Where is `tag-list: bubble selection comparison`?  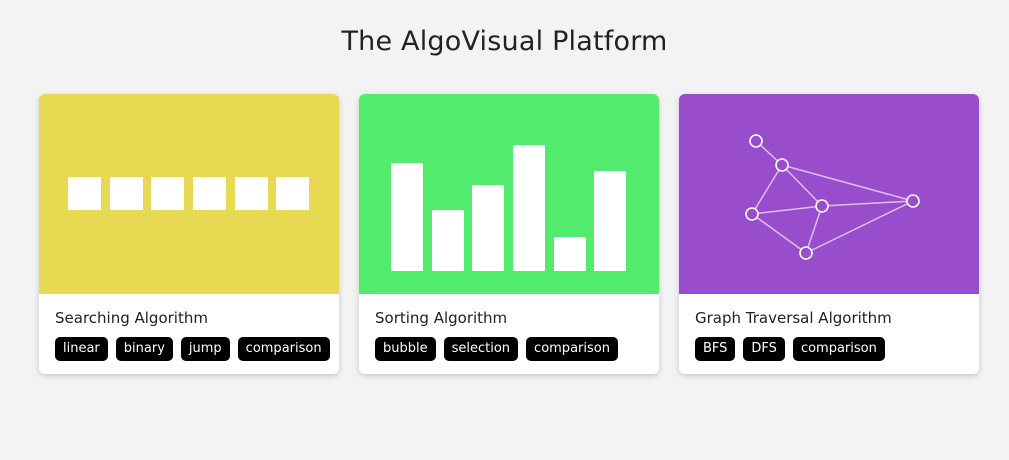
tag-list: bubble selection comparison is located at coordinates (509, 349).